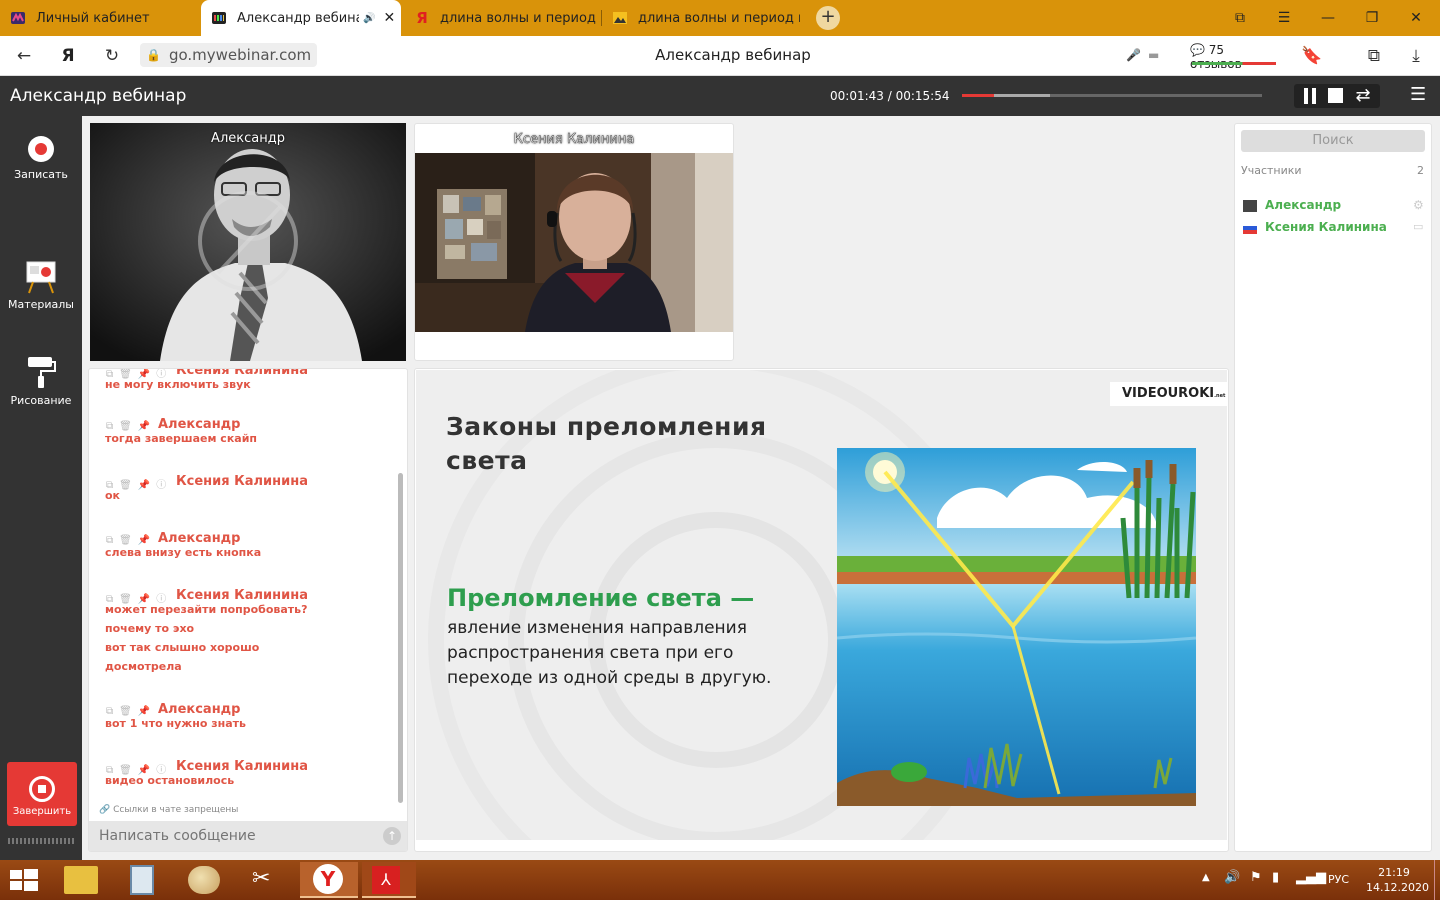  What do you see at coordinates (170, 780) in the screenshot?
I see `message-text: видео остановилось` at bounding box center [170, 780].